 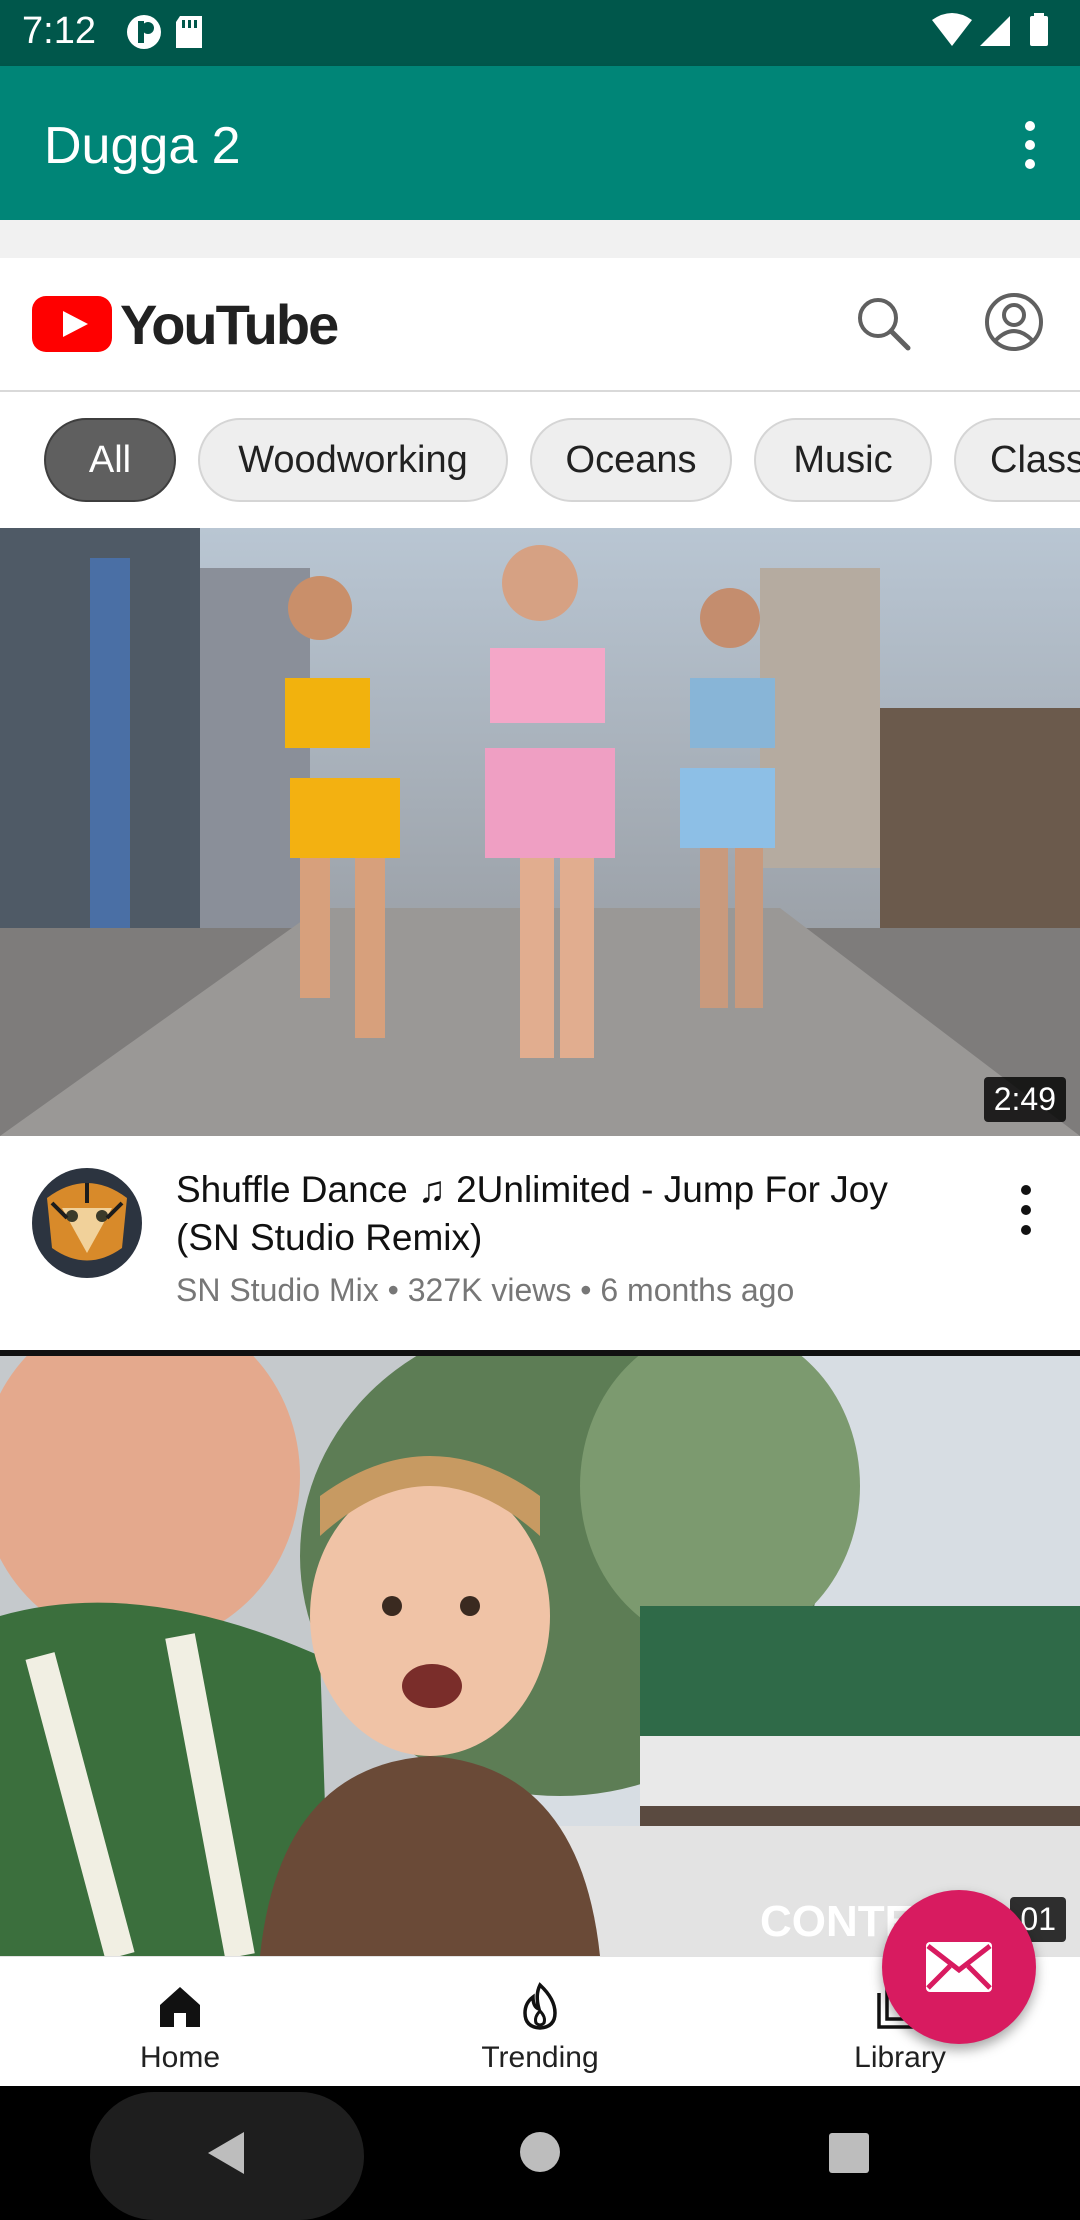 I want to click on nav-trending: Trending, so click(x=540, y=2022).